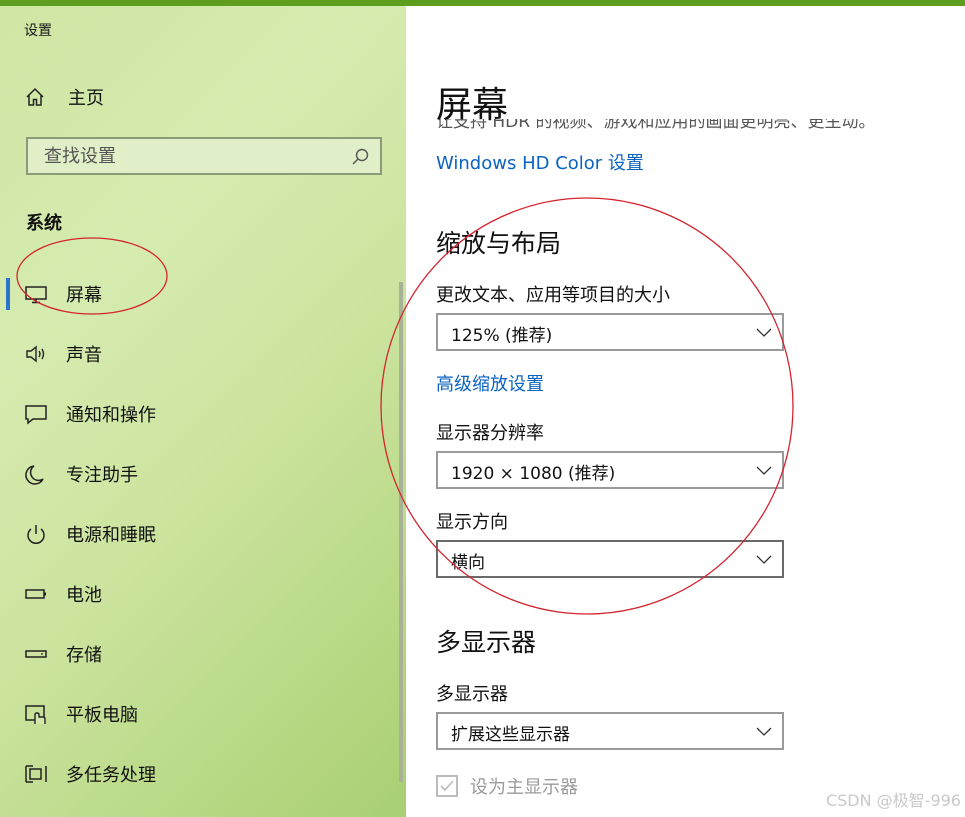  What do you see at coordinates (203, 474) in the screenshot?
I see `sidebar-item-focus-assist: 专注助手` at bounding box center [203, 474].